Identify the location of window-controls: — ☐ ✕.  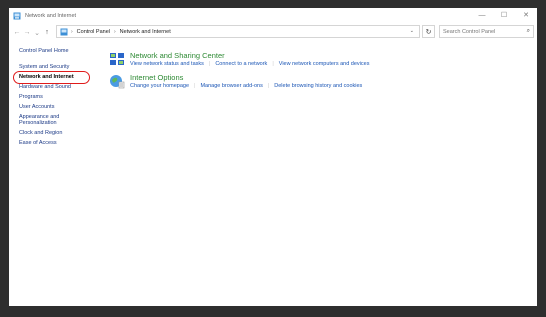
(504, 15).